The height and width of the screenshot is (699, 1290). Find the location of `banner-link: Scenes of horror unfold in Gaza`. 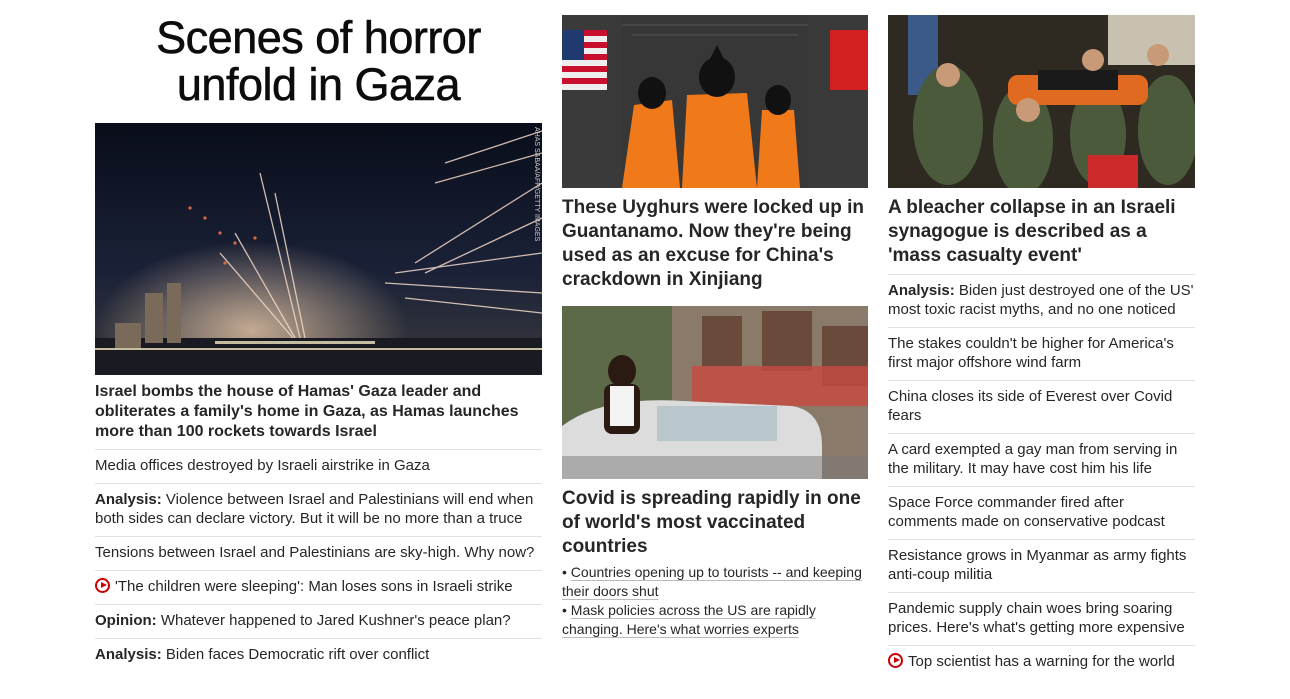

banner-link: Scenes of horror unfold in Gaza is located at coordinates (319, 61).